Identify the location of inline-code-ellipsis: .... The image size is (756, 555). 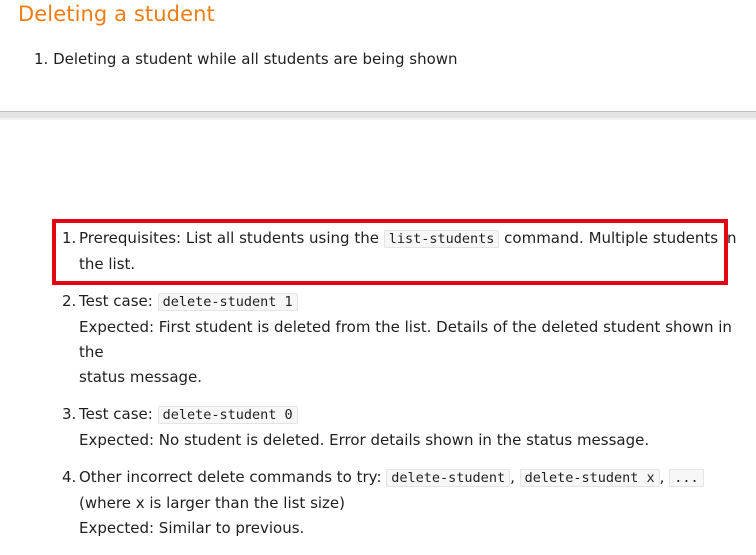
(686, 478).